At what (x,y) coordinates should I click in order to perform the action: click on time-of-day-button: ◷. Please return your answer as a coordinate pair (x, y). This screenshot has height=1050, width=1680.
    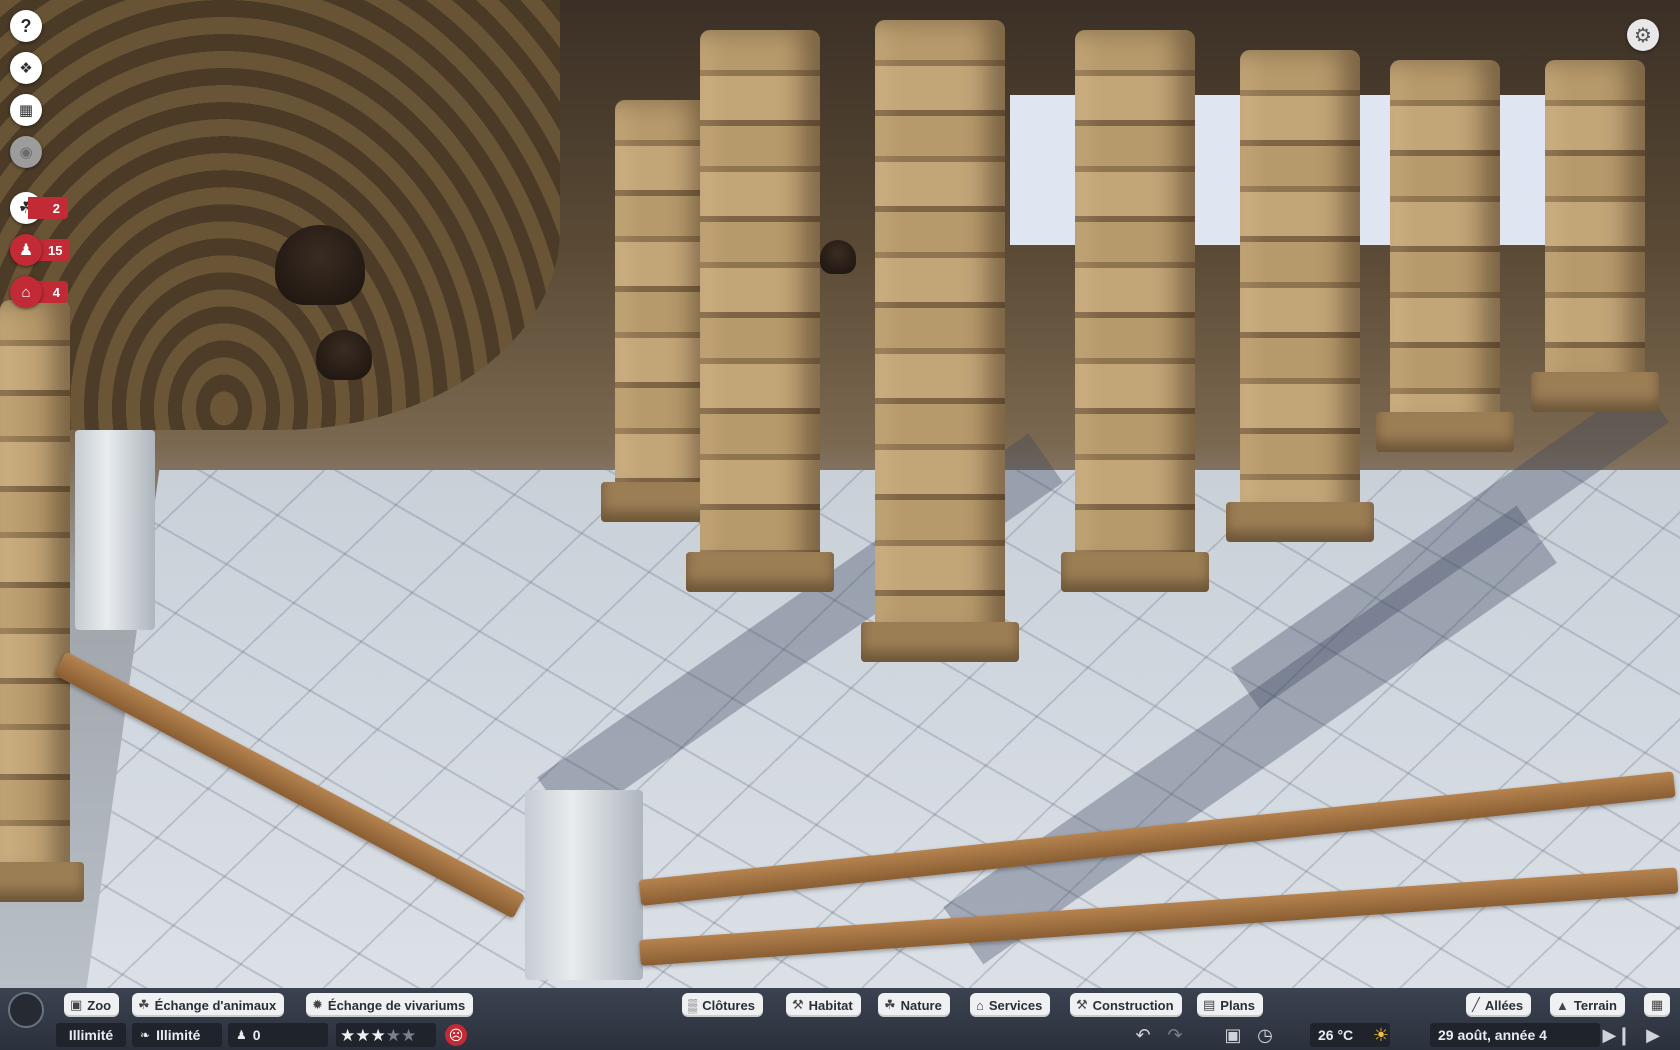
    Looking at the image, I should click on (1265, 1035).